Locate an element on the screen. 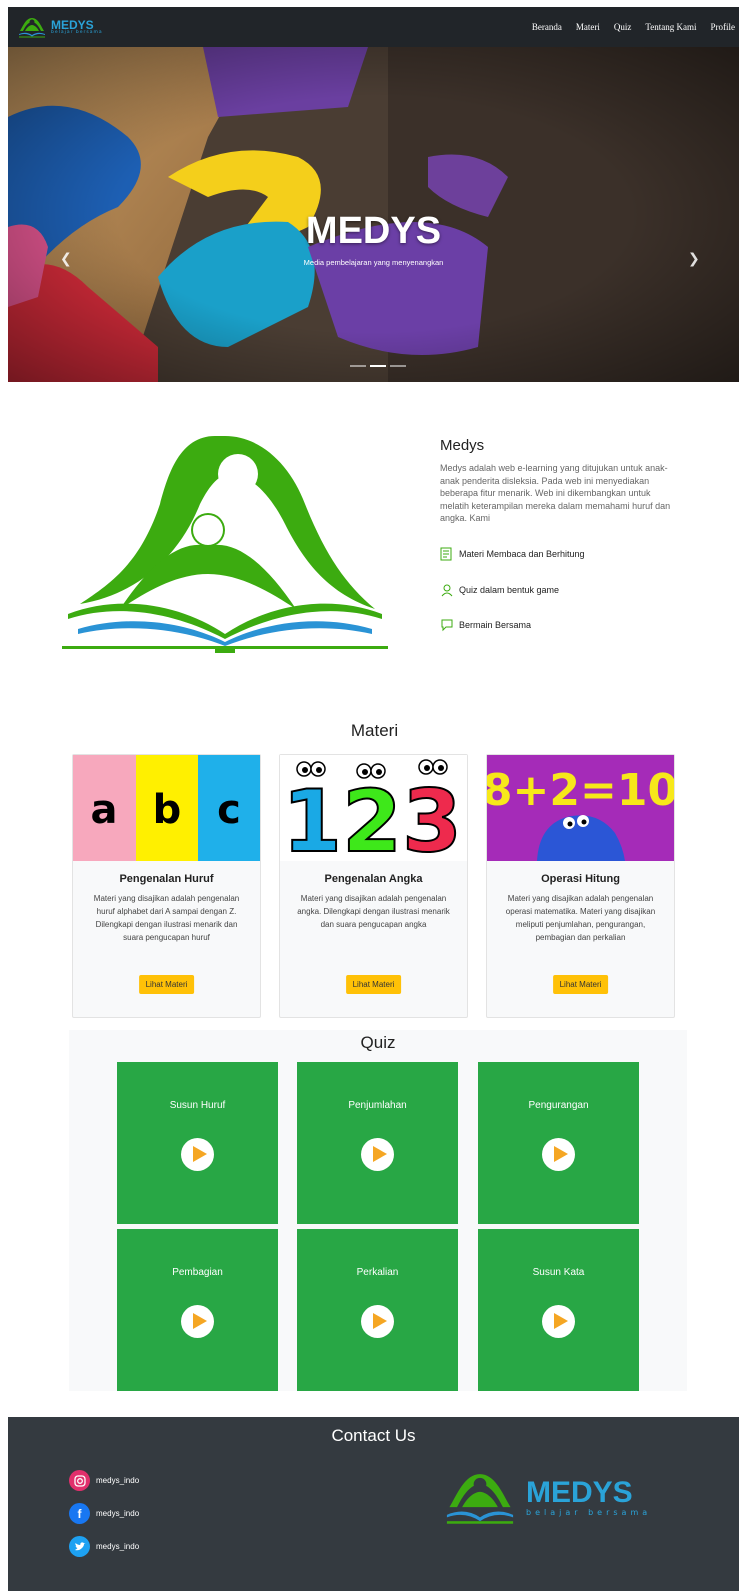 This screenshot has width=749, height=1591. quiz-card-pengurangan: Pengurangan is located at coordinates (558, 1143).